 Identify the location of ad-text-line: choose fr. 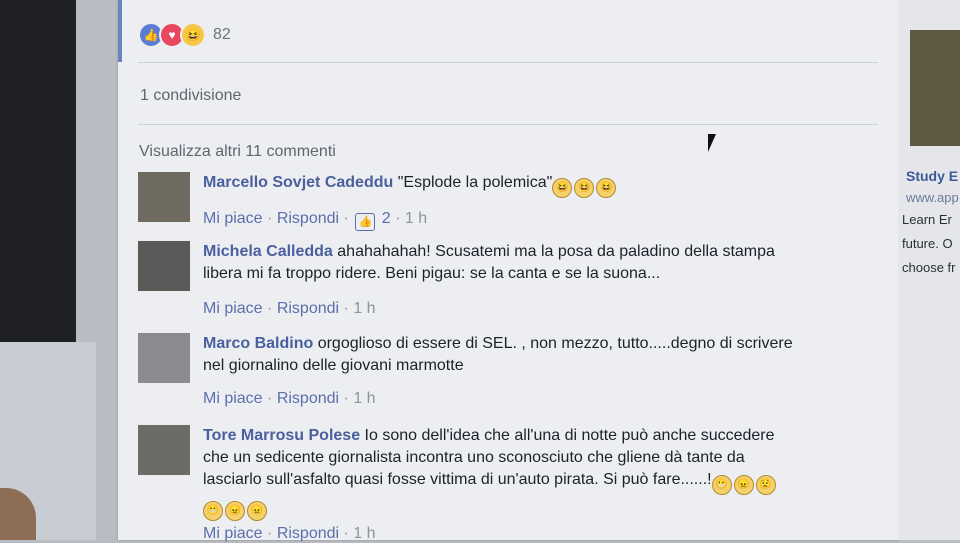
(929, 267).